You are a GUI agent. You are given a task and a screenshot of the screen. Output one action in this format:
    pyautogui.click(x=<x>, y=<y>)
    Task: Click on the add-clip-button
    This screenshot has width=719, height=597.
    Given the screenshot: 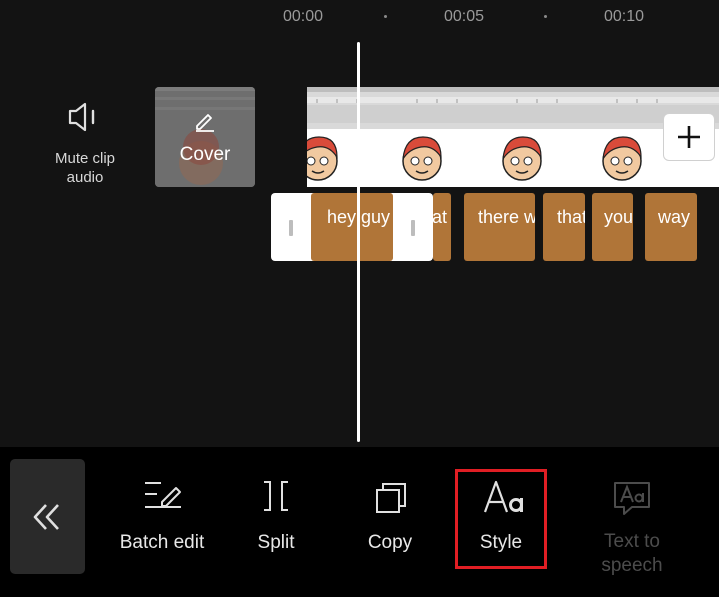 What is the action you would take?
    pyautogui.click(x=689, y=137)
    